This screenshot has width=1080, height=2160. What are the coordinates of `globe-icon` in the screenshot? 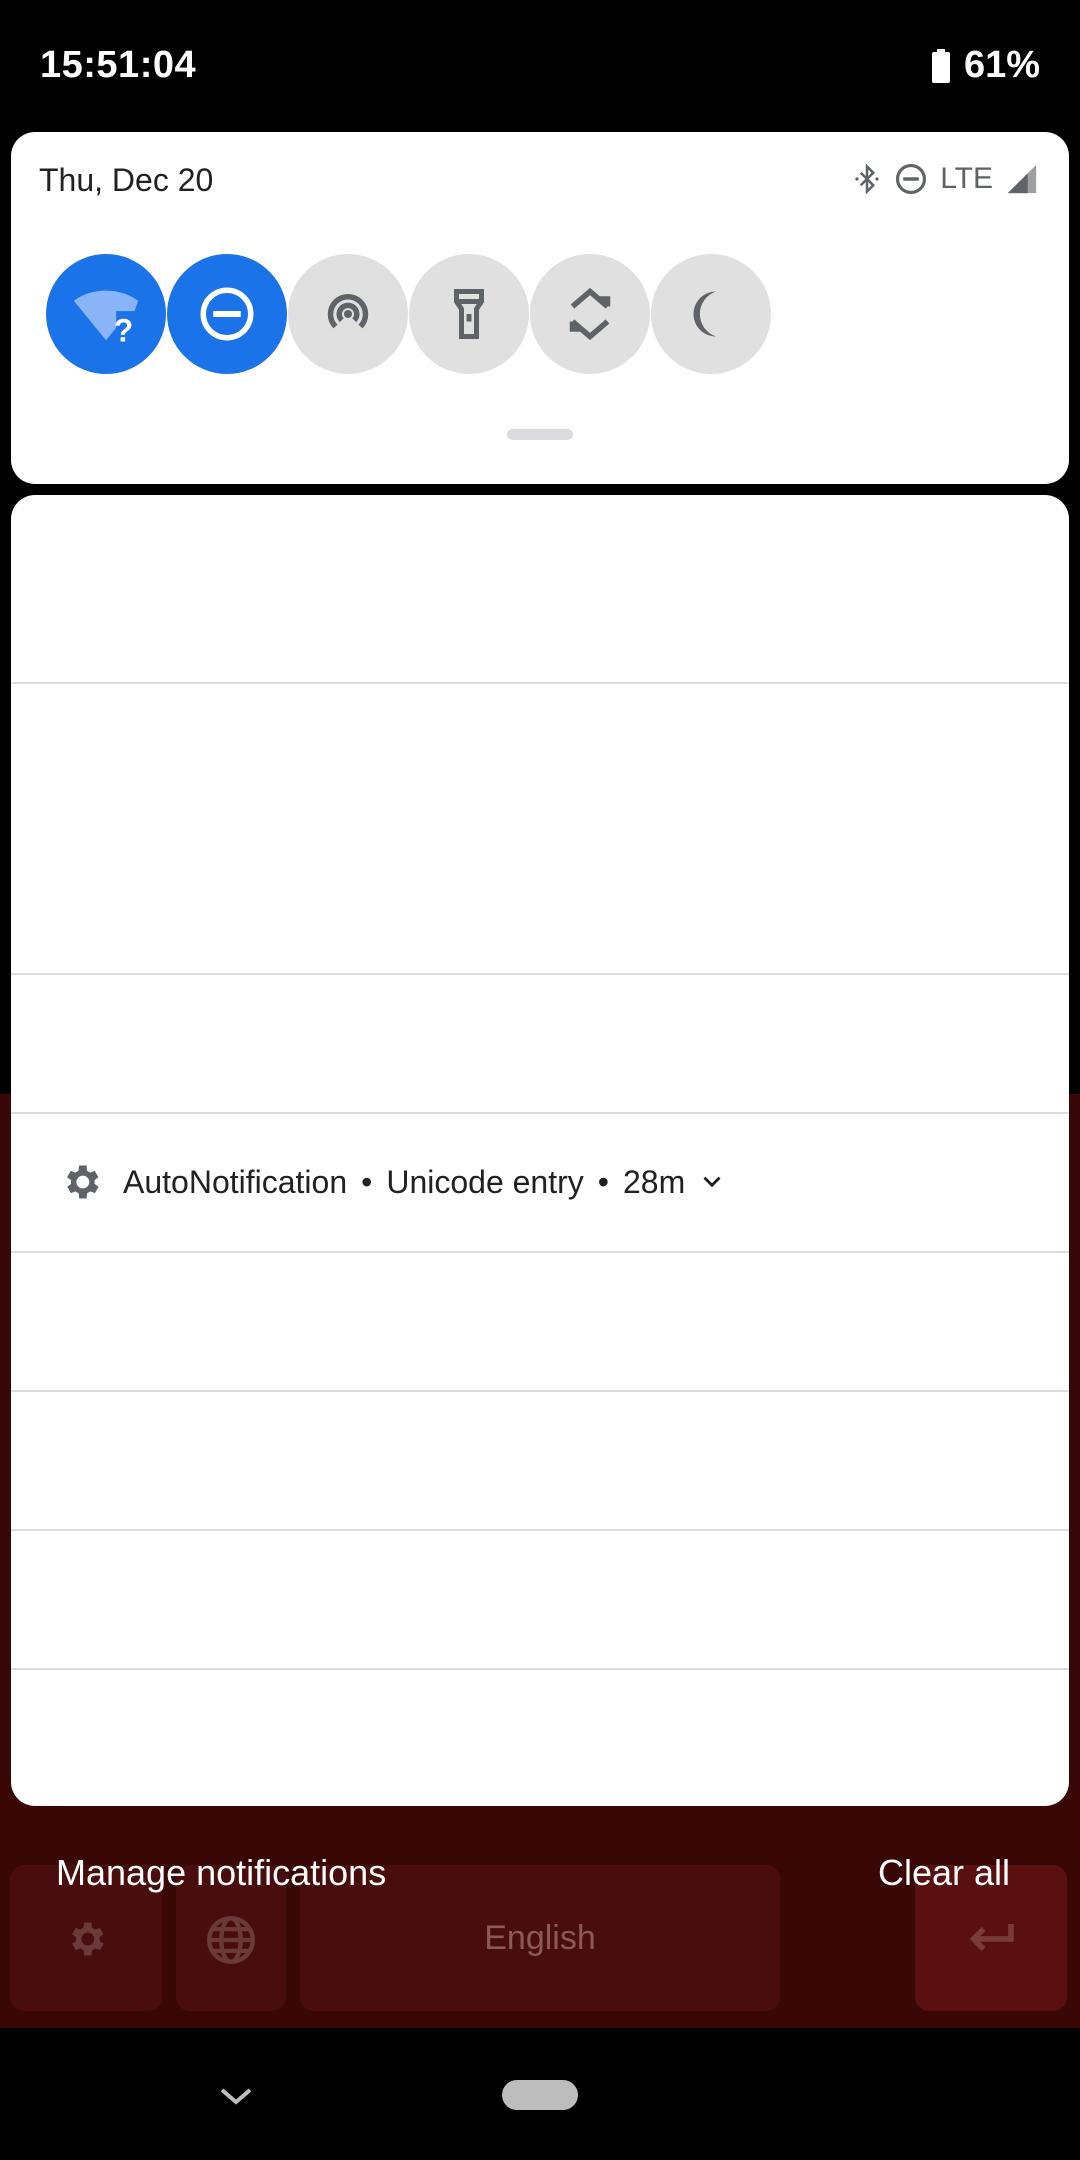 It's located at (231, 1940).